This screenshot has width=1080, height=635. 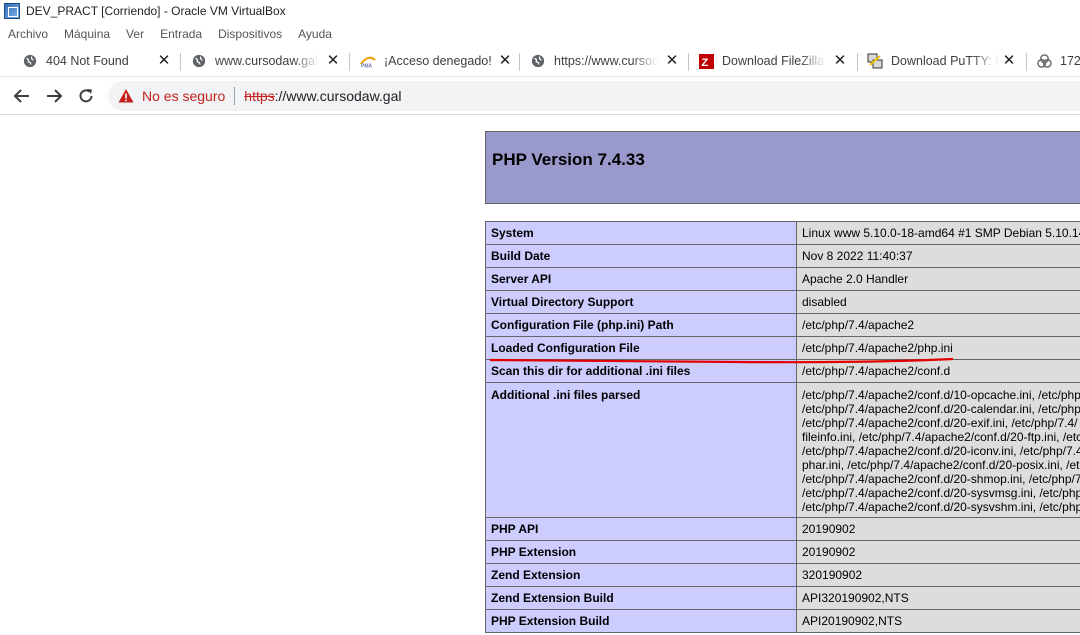 What do you see at coordinates (367, 66) in the screenshot?
I see `svg-text: PMA` at bounding box center [367, 66].